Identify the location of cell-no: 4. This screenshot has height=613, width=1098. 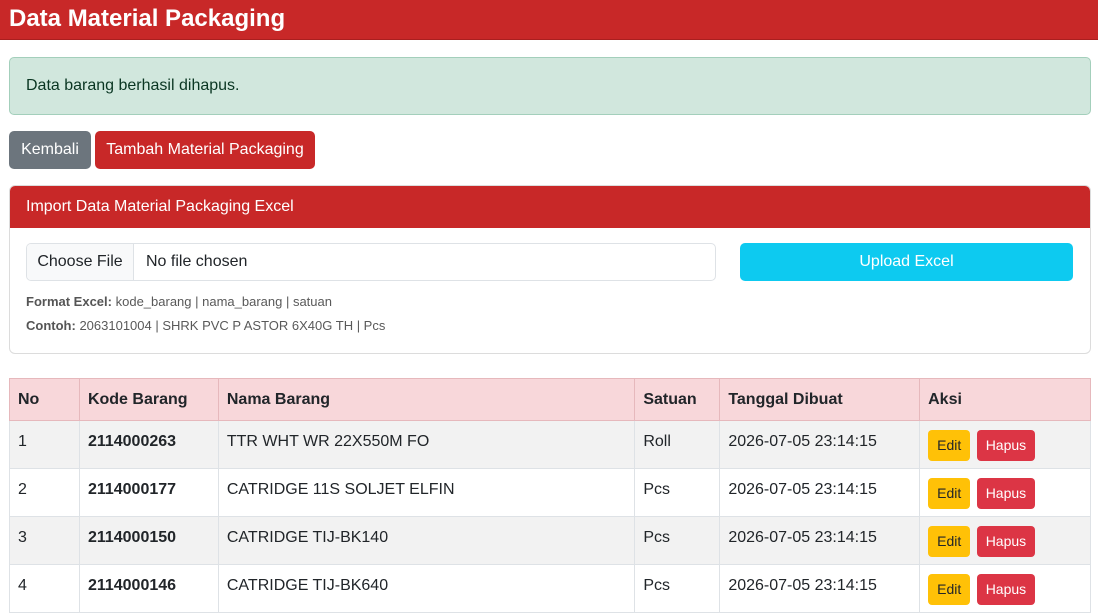
(44, 588).